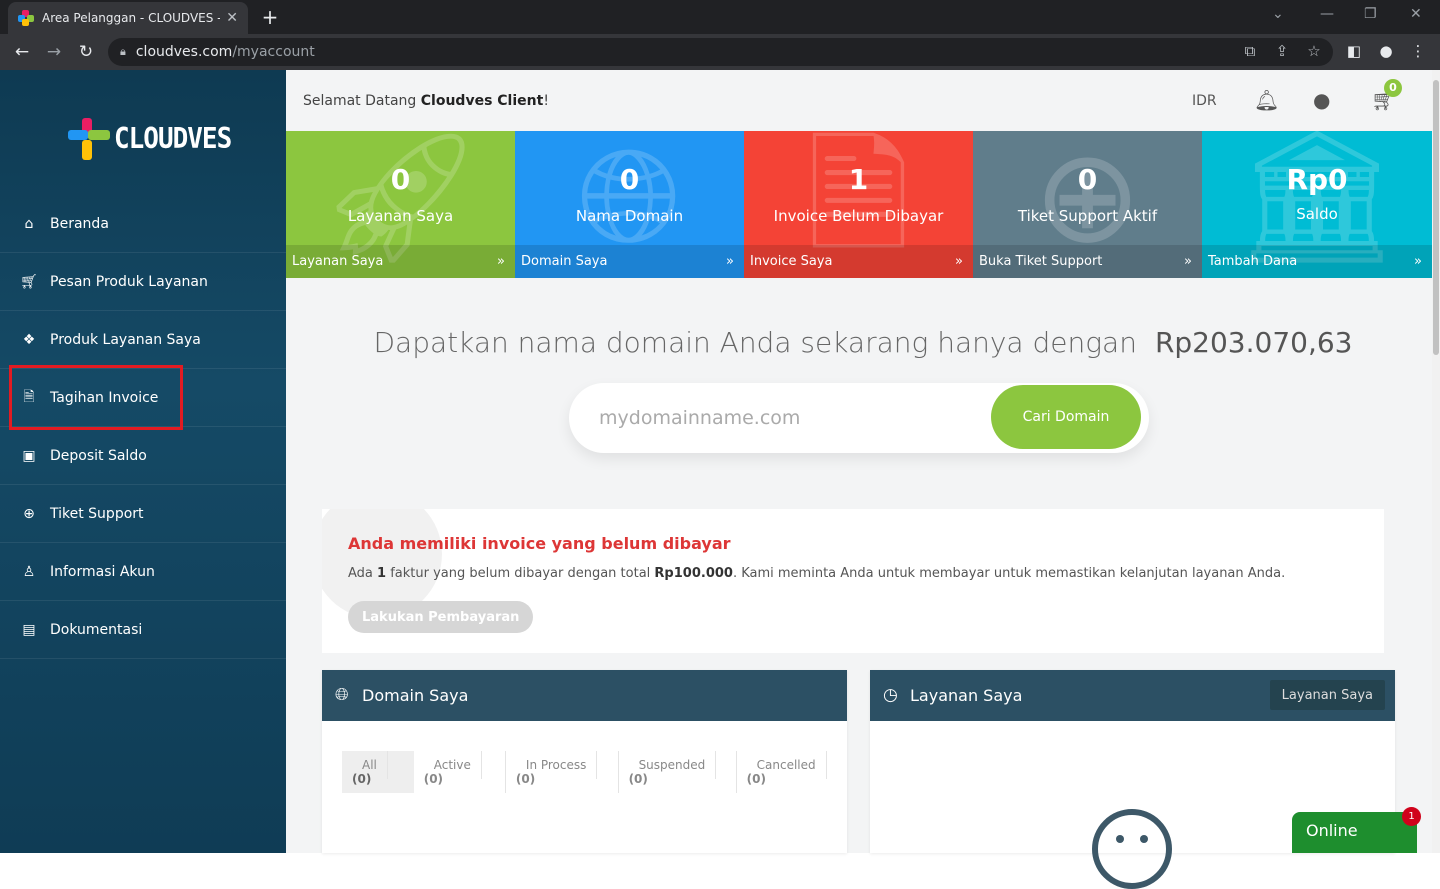  Describe the element at coordinates (1204, 101) in the screenshot. I see `currency-selector: IDR` at that location.